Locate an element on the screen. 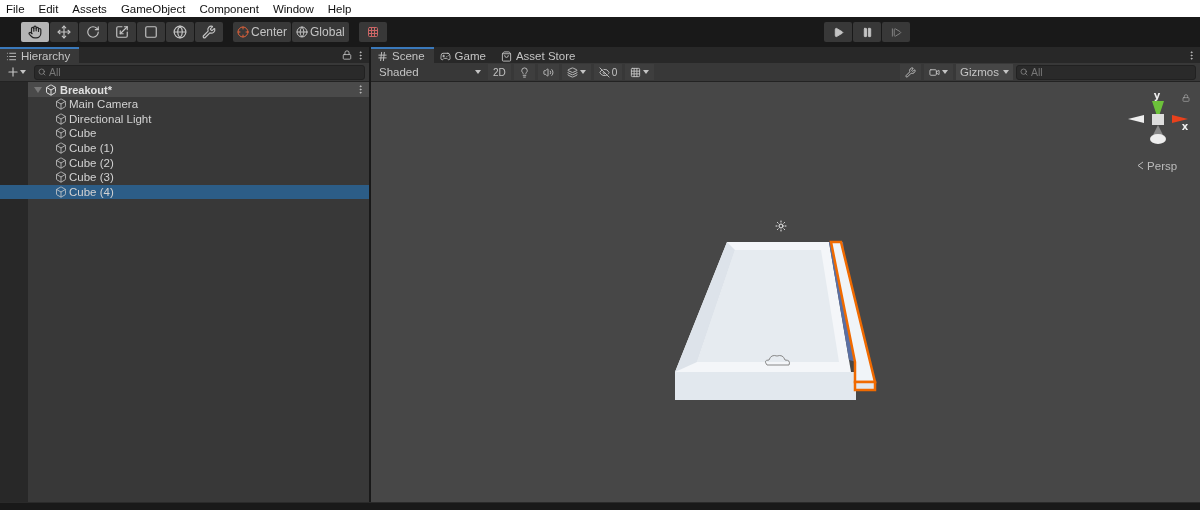 The height and width of the screenshot is (510, 1200). hierarchy-item: Cube (3) is located at coordinates (91, 177).